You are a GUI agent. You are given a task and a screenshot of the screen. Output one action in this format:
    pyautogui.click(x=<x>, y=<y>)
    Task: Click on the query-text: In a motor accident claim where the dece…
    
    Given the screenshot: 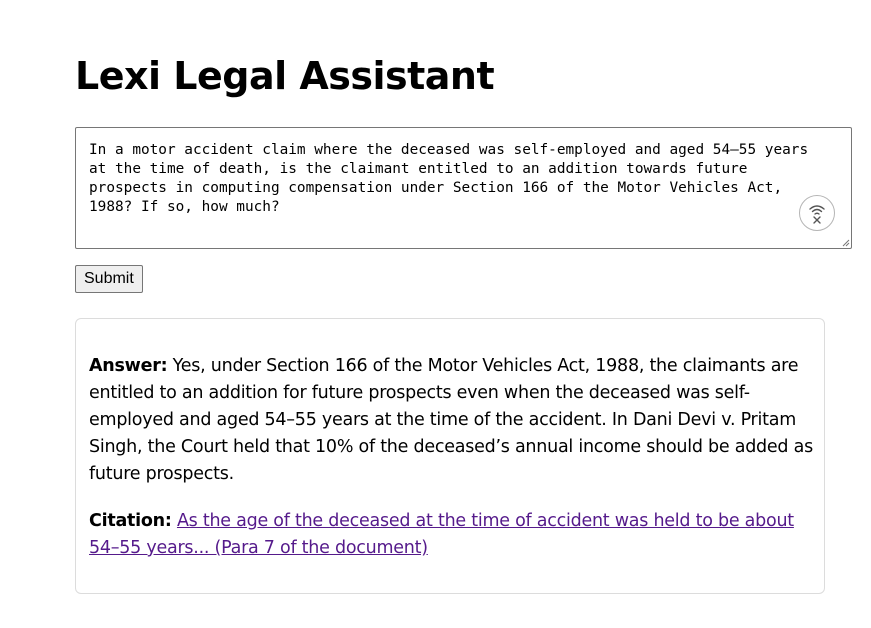 What is the action you would take?
    pyautogui.click(x=449, y=179)
    